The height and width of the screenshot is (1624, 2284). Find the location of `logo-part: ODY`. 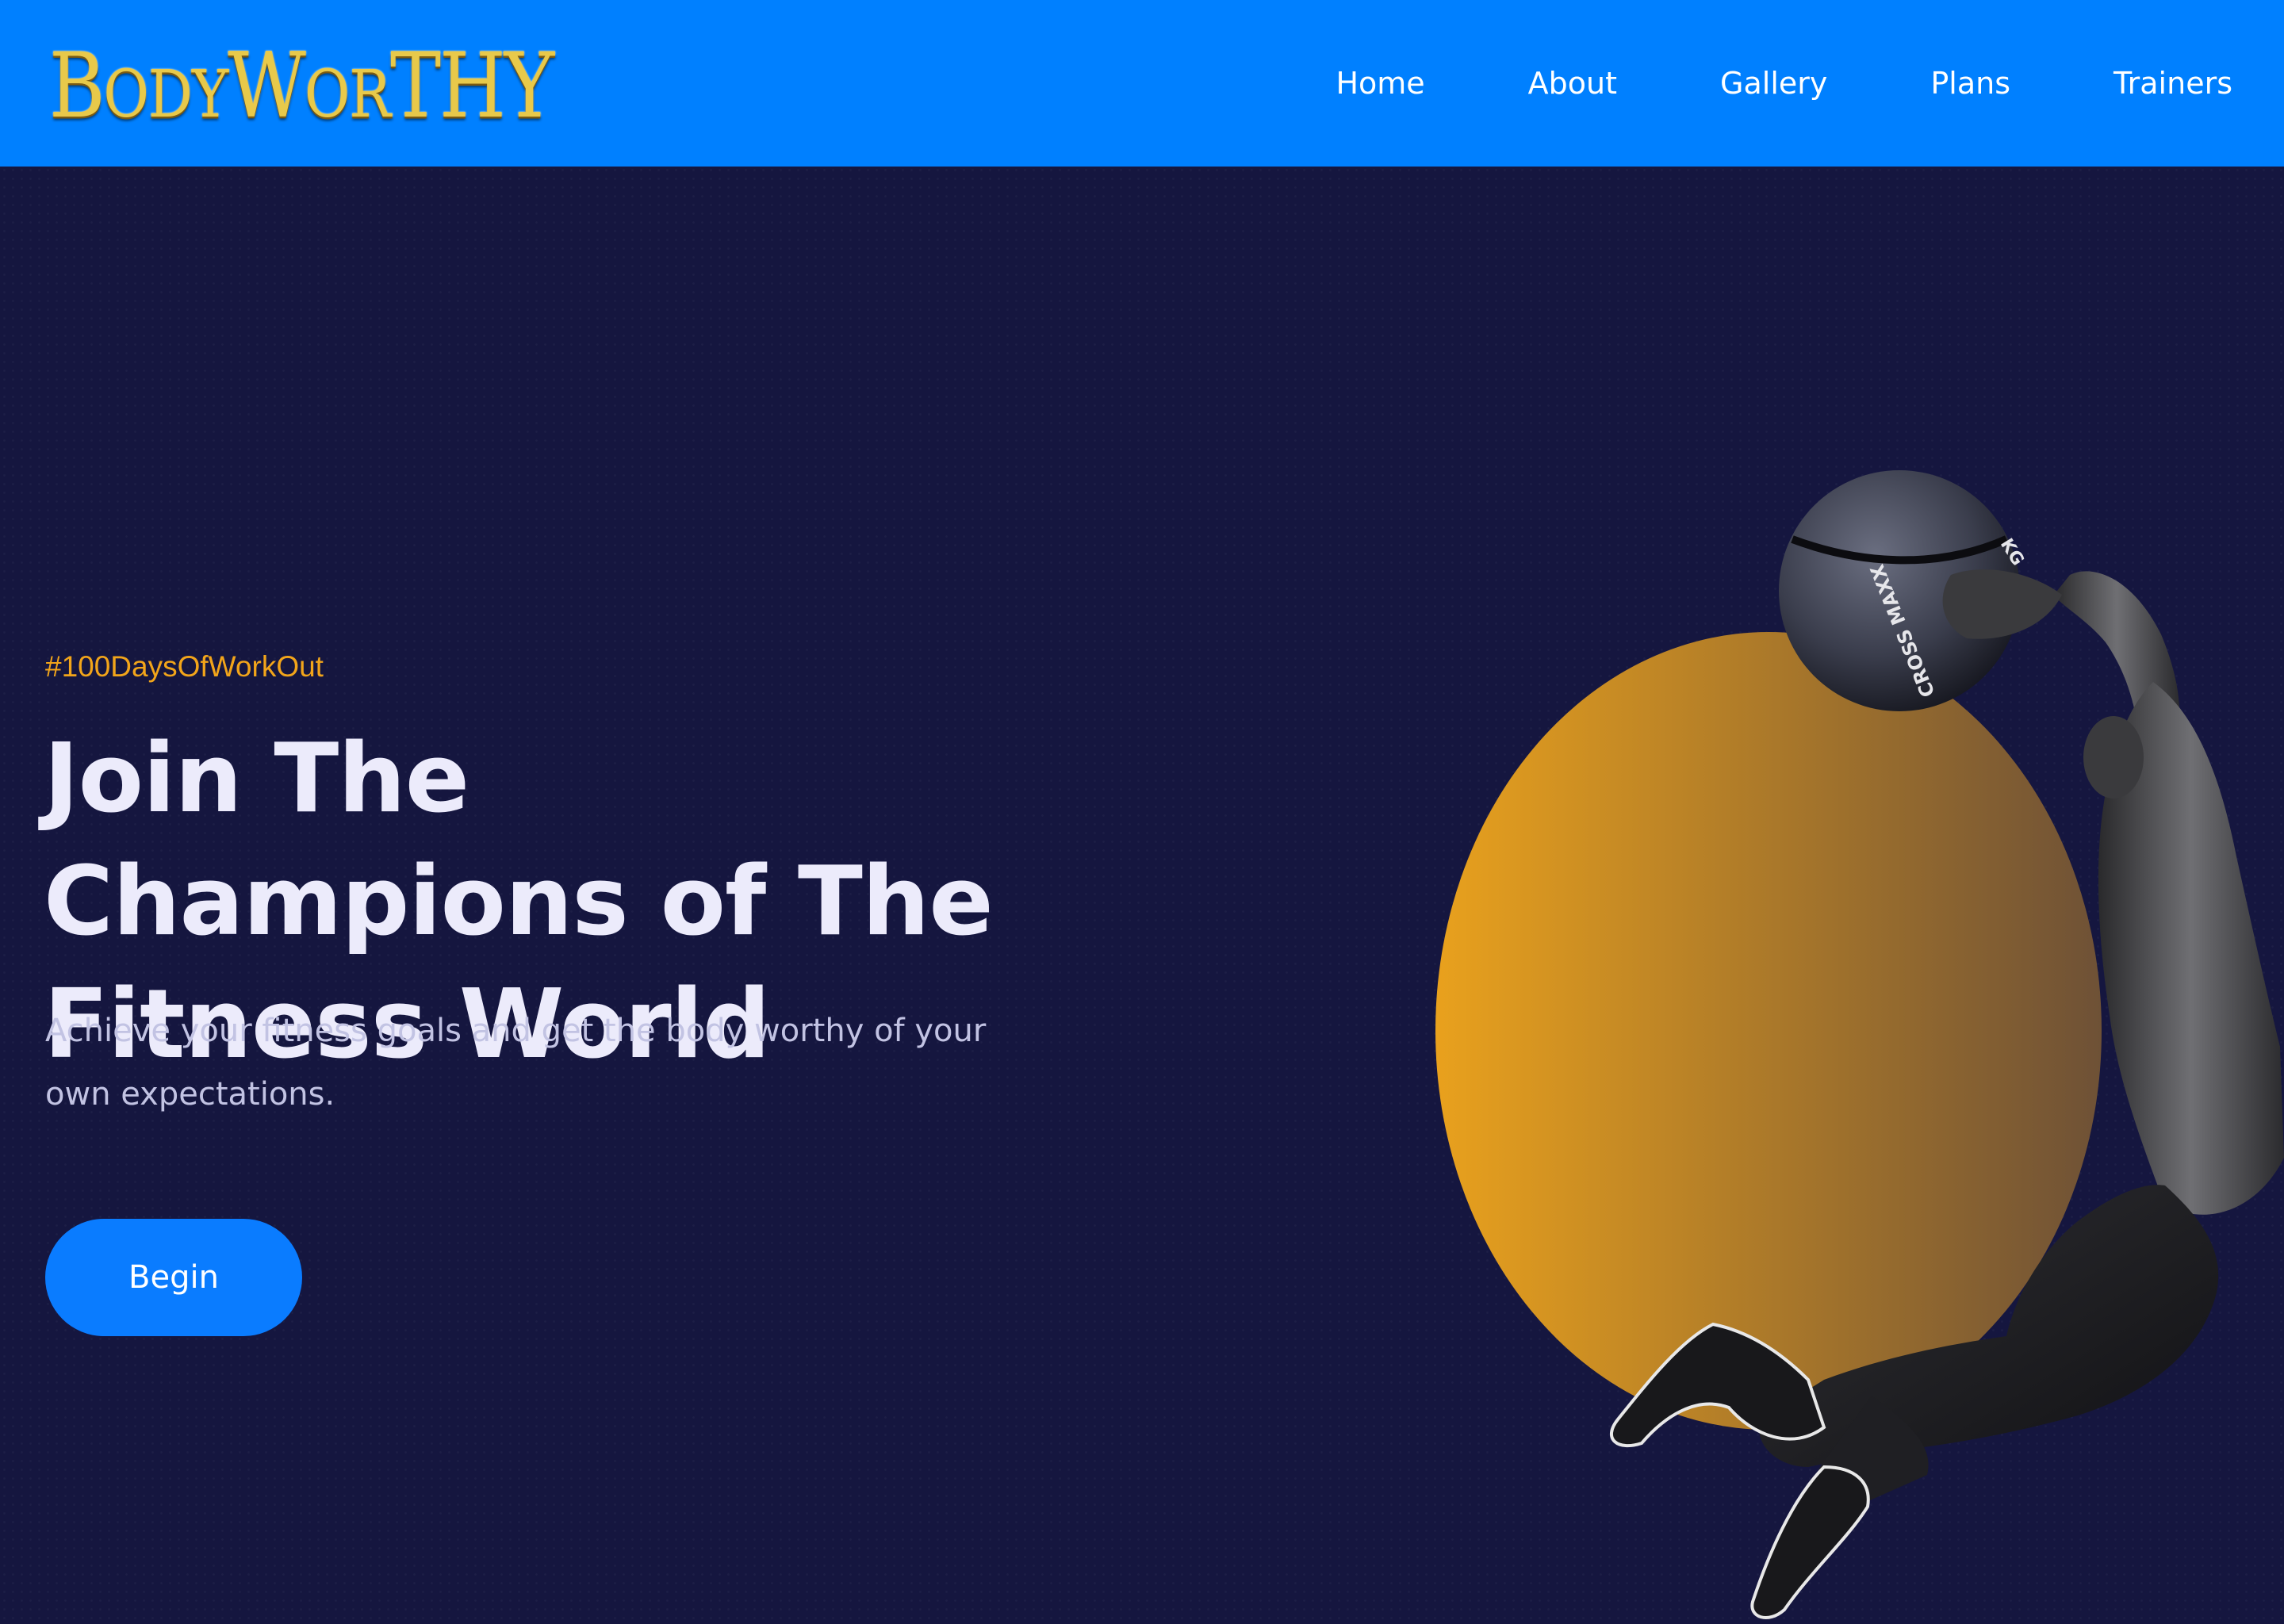

logo-part: ODY is located at coordinates (166, 94).